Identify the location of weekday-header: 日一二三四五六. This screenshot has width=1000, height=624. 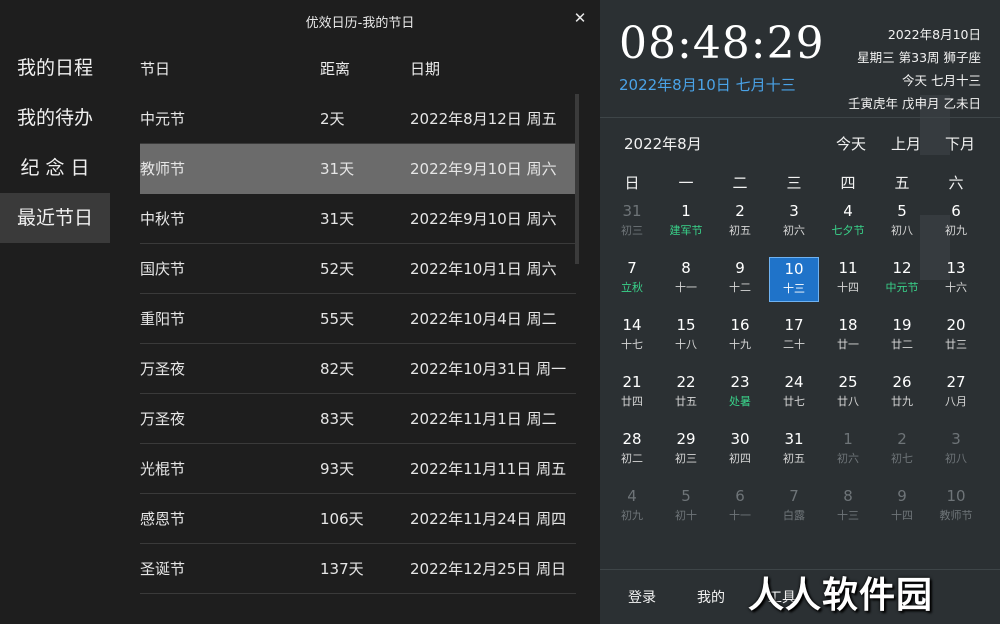
(800, 183).